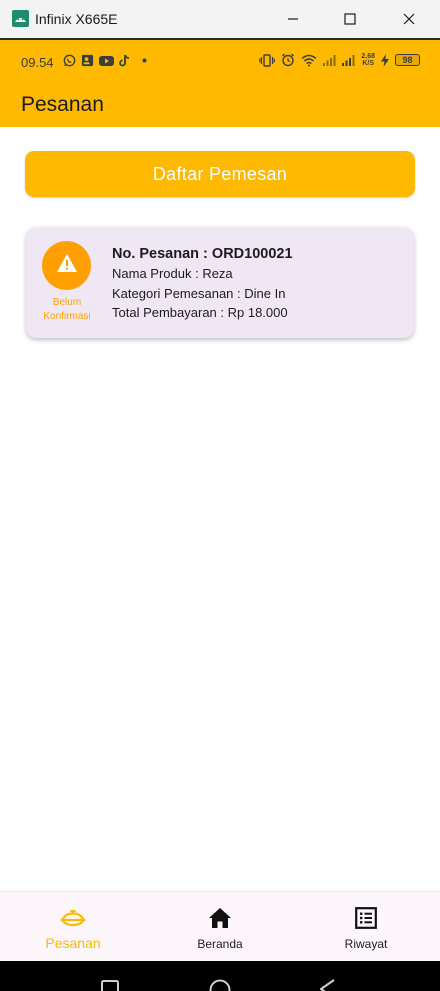 The height and width of the screenshot is (991, 440). Describe the element at coordinates (144, 60) in the screenshot. I see `dot-icon` at that location.